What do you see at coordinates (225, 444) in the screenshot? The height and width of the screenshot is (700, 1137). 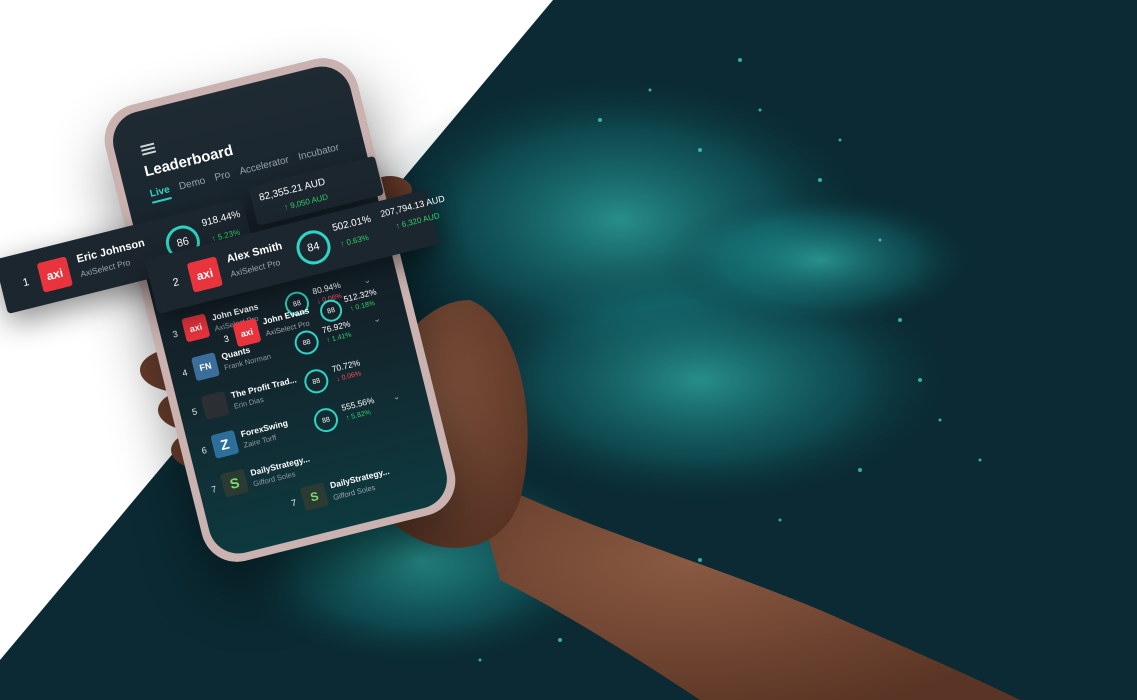 I see `avatar: Z` at bounding box center [225, 444].